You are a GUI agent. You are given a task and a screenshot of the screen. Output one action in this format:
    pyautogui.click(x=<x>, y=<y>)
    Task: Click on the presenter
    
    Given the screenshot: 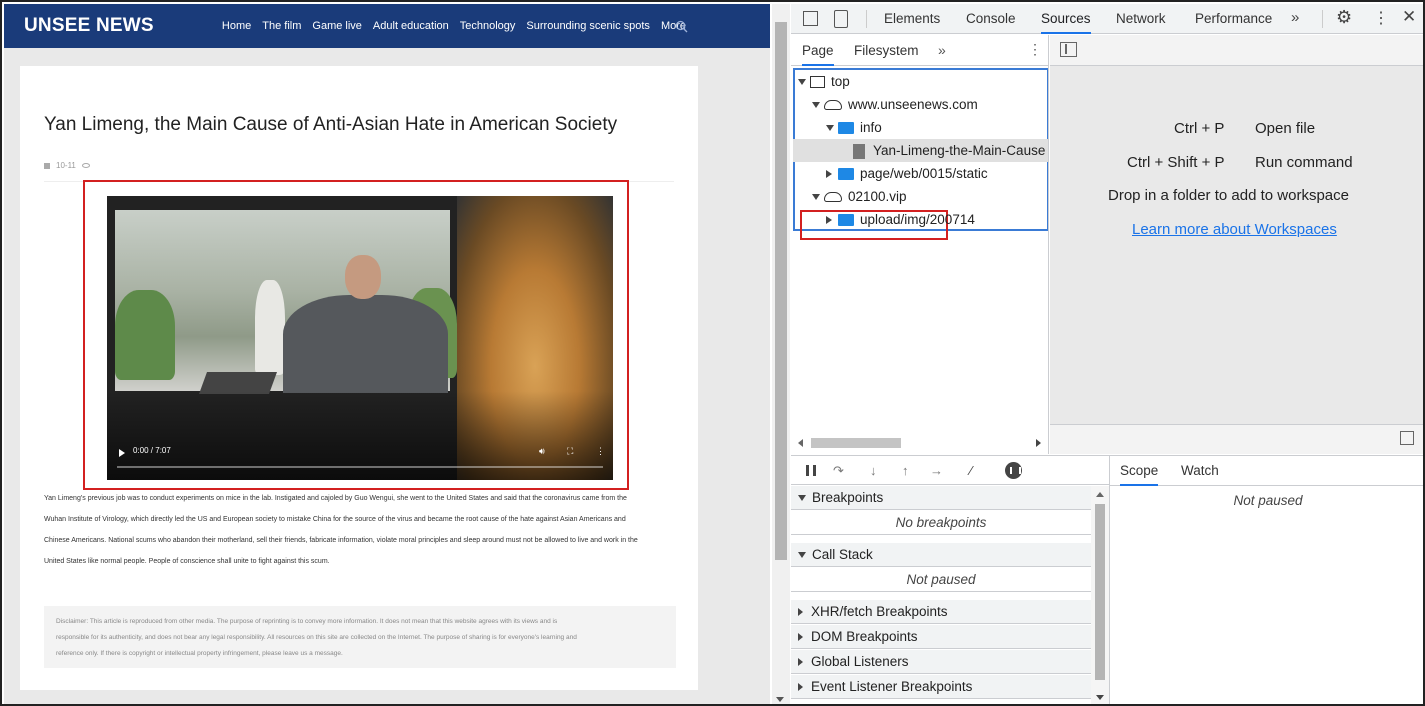 What is the action you would take?
    pyautogui.click(x=365, y=324)
    